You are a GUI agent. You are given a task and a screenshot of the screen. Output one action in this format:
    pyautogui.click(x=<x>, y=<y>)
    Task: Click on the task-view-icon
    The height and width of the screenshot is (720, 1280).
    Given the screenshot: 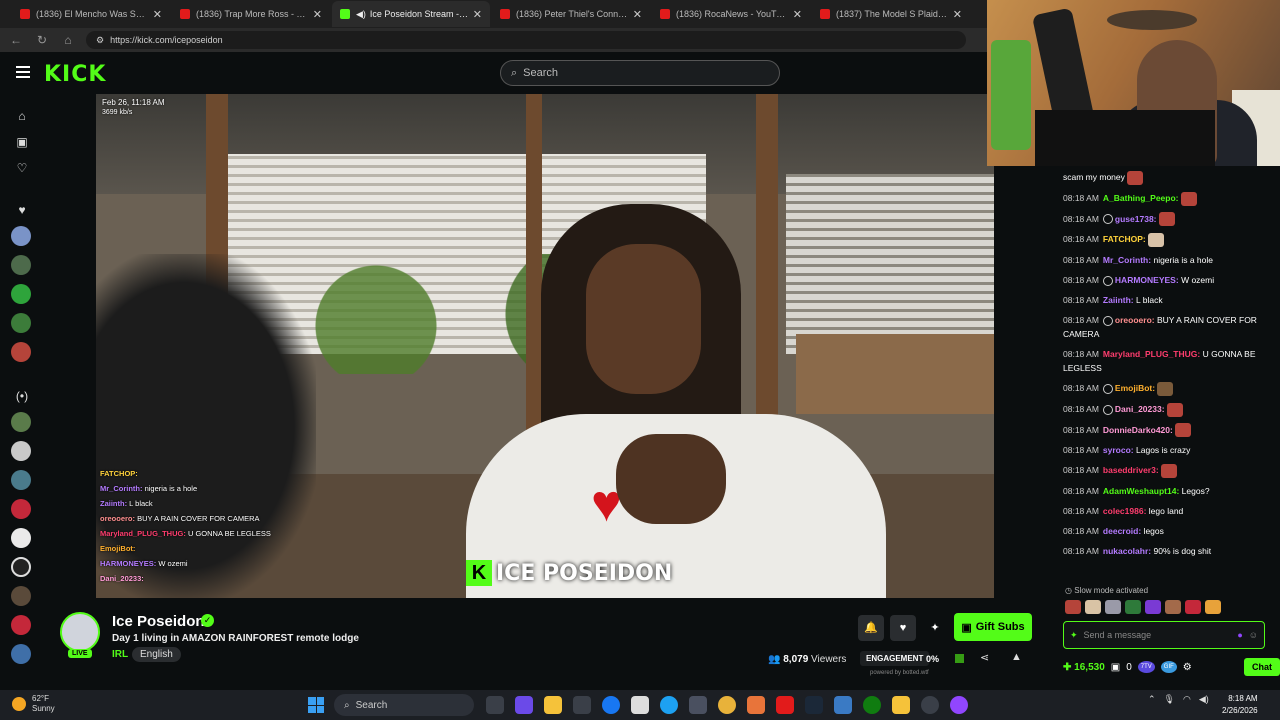 What is the action you would take?
    pyautogui.click(x=495, y=705)
    